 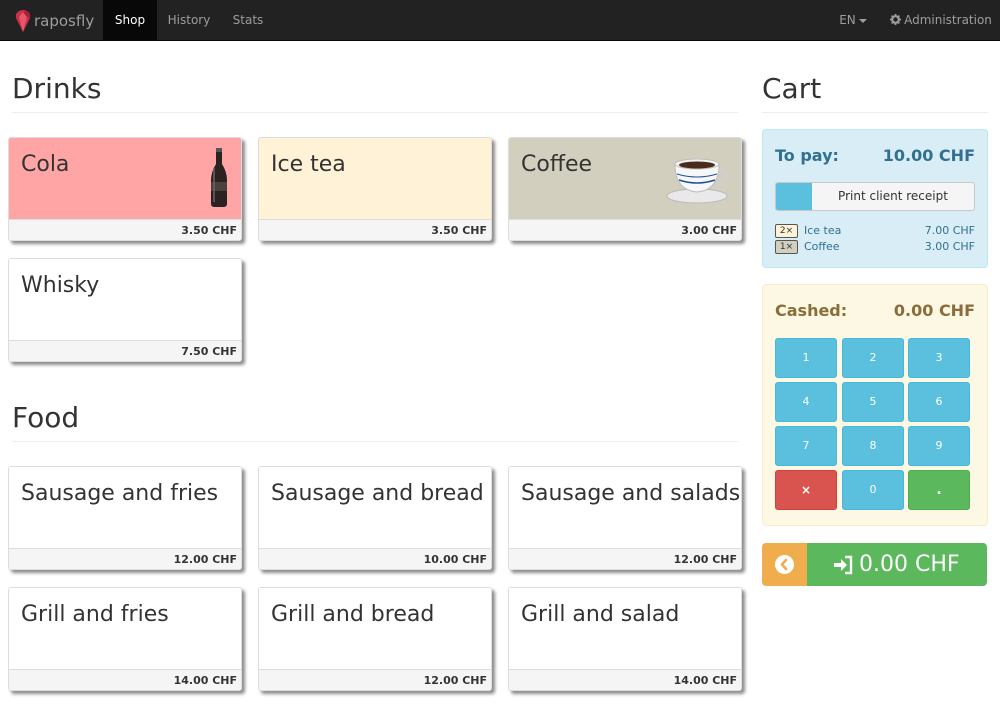 What do you see at coordinates (625, 229) in the screenshot?
I see `tile-footer: 3.00 CHF` at bounding box center [625, 229].